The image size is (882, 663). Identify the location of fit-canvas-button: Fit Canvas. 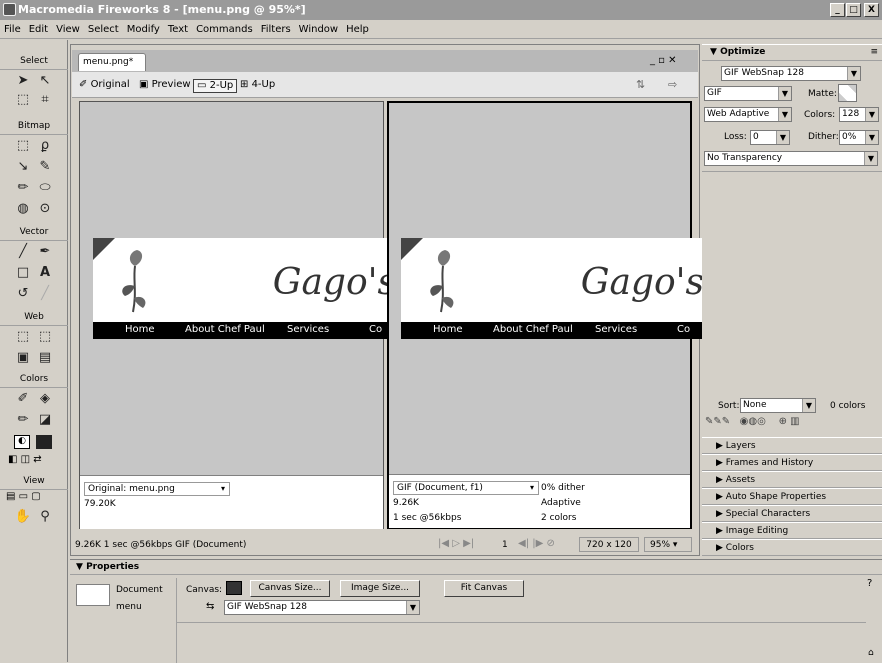
(484, 588).